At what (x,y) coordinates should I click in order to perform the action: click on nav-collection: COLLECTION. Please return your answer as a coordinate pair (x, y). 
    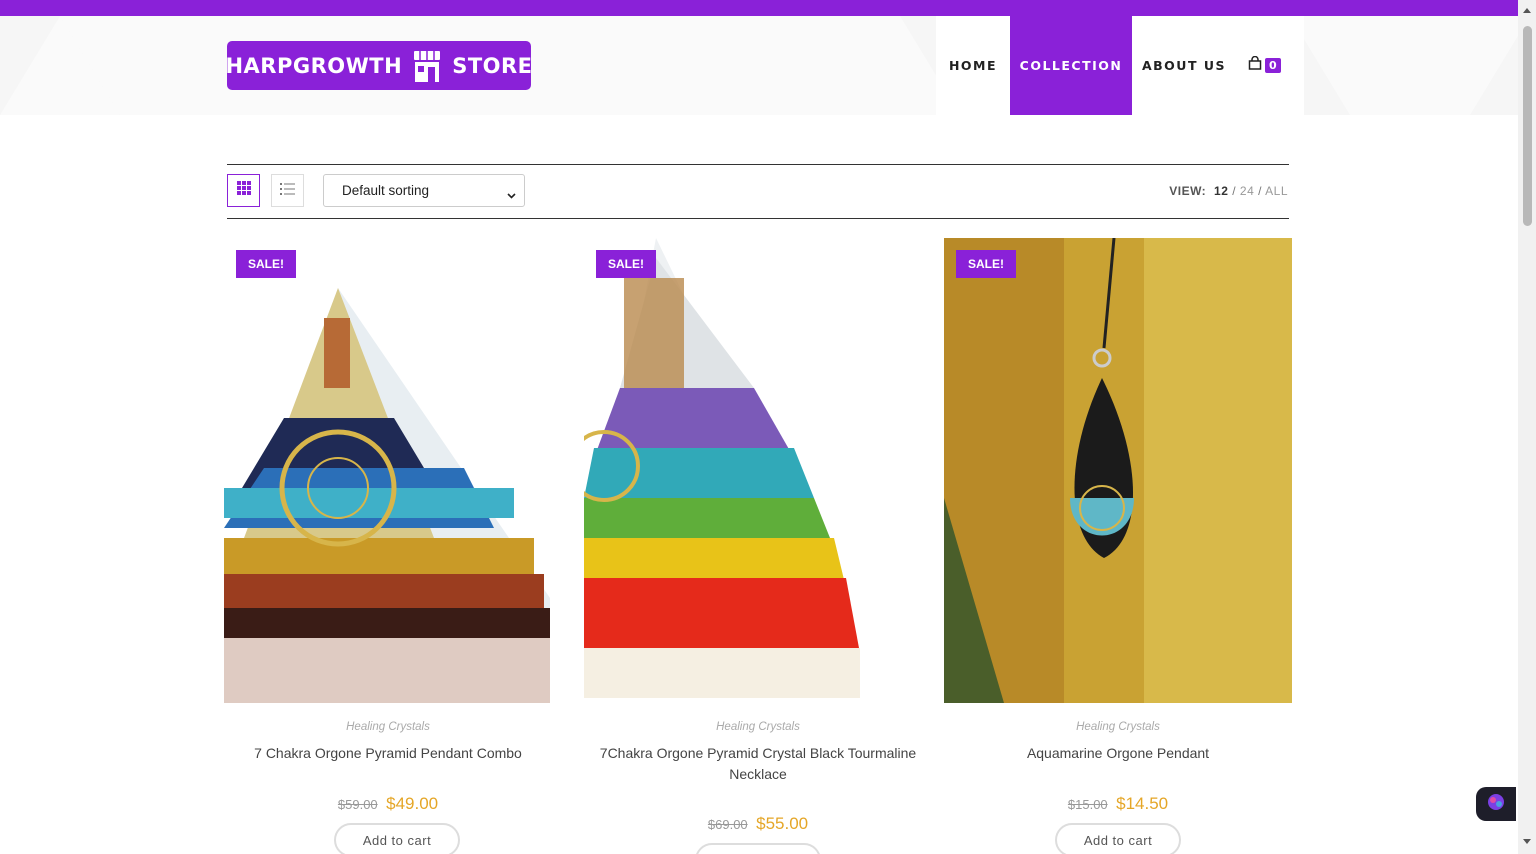
    Looking at the image, I should click on (1071, 65).